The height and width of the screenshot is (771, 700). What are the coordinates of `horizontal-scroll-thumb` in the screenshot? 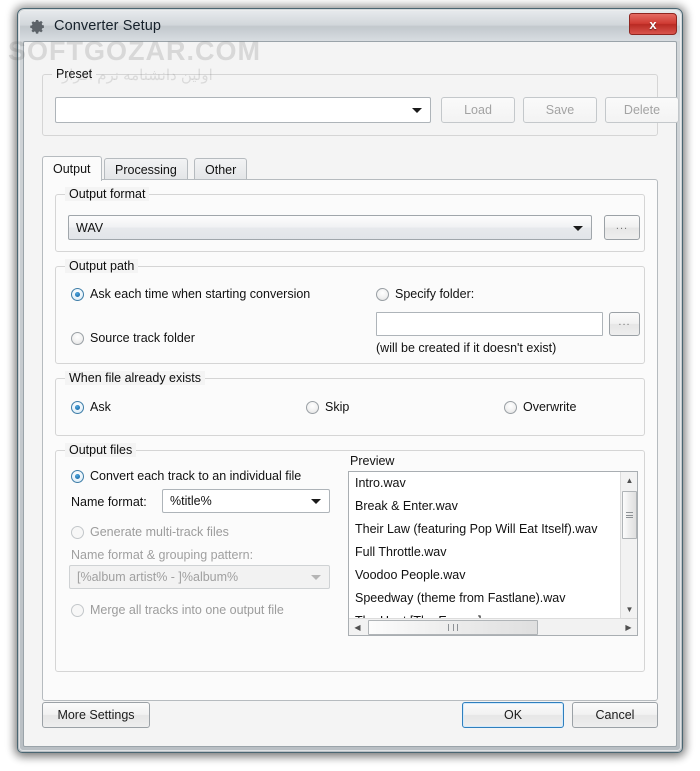 It's located at (453, 627).